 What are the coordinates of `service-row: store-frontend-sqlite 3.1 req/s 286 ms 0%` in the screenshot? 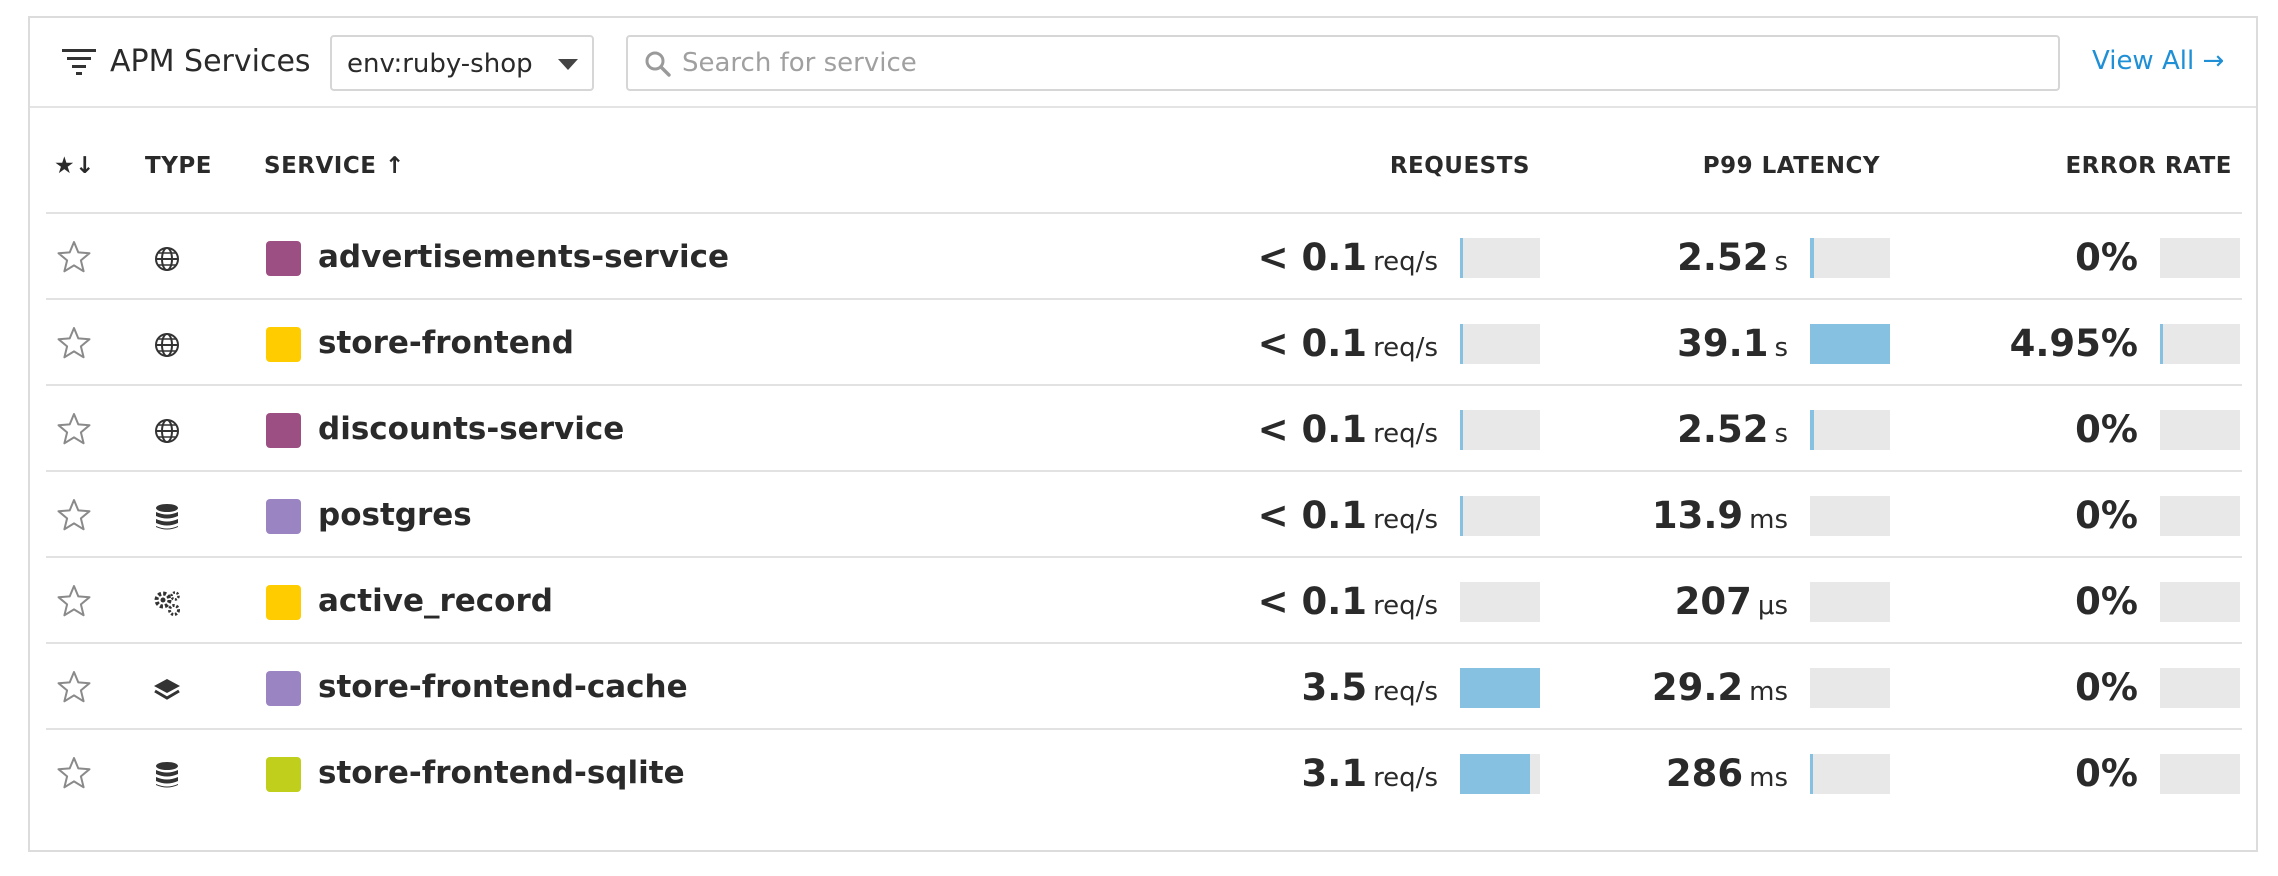 It's located at (1144, 773).